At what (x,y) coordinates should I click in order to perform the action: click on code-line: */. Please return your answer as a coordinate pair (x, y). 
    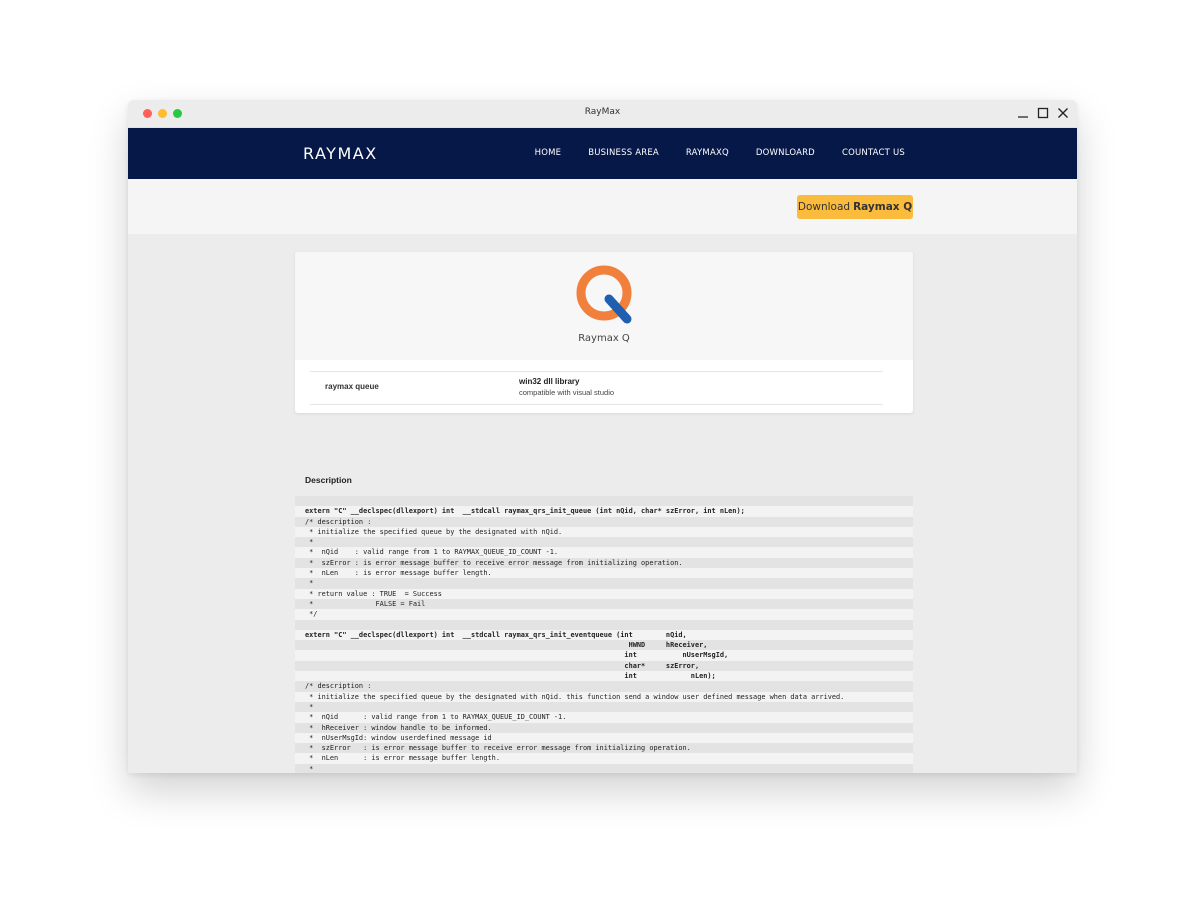
    Looking at the image, I should click on (604, 614).